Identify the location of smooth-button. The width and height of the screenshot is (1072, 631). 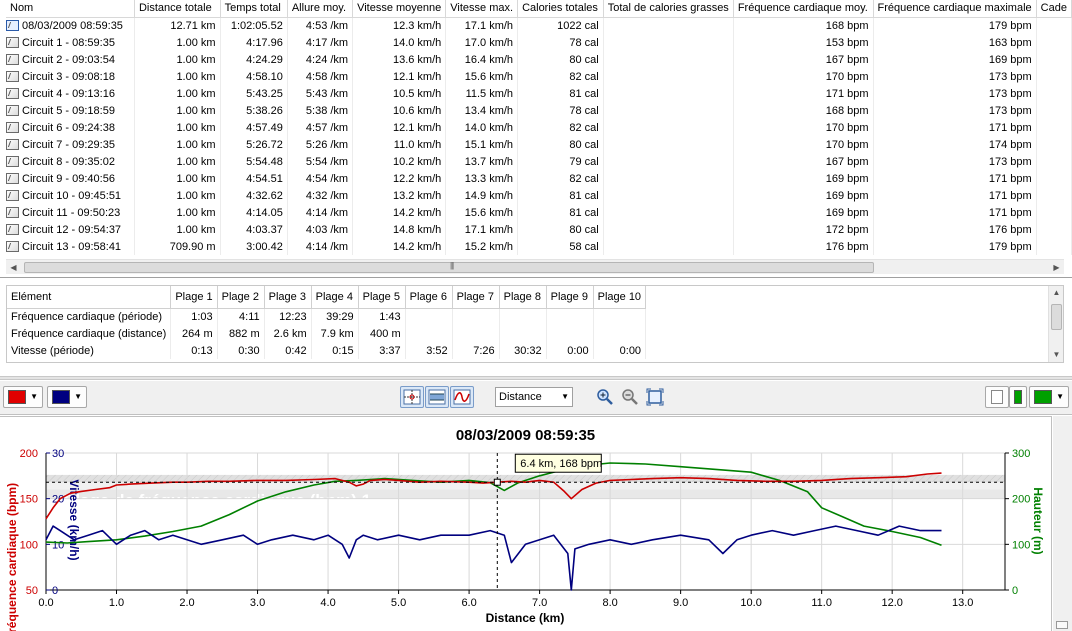
(462, 397).